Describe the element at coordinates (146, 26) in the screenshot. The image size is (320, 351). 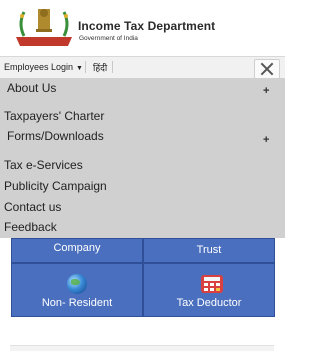
I see `site-title: Income Tax Department` at that location.